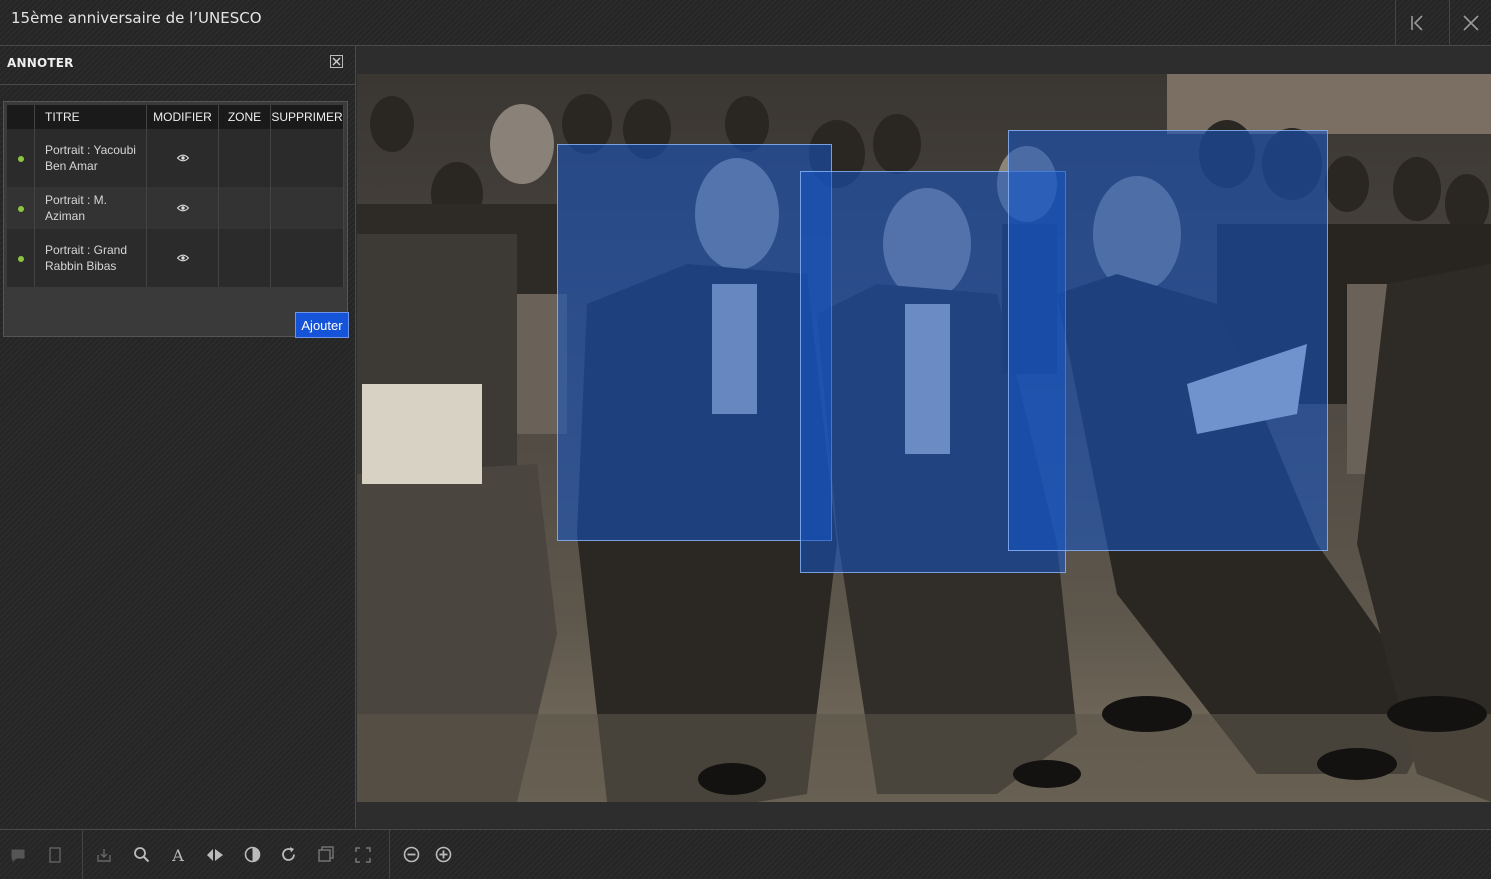  I want to click on contrast-icon, so click(252, 854).